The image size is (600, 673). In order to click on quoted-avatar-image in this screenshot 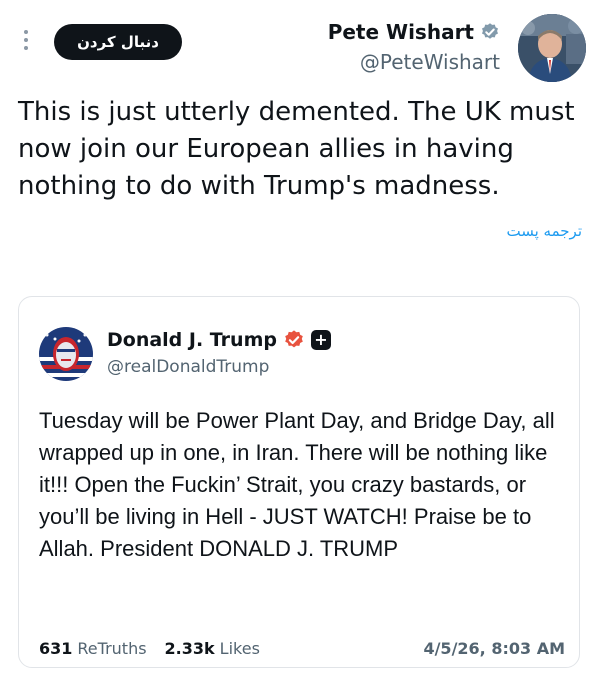, I will do `click(66, 354)`.